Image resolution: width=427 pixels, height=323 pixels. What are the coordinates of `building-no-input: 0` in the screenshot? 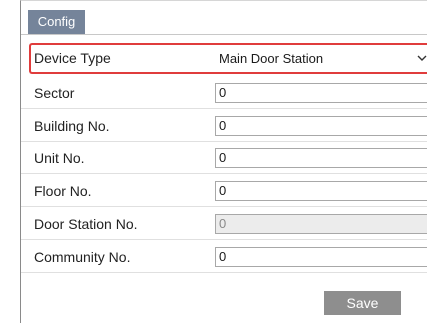 It's located at (321, 126).